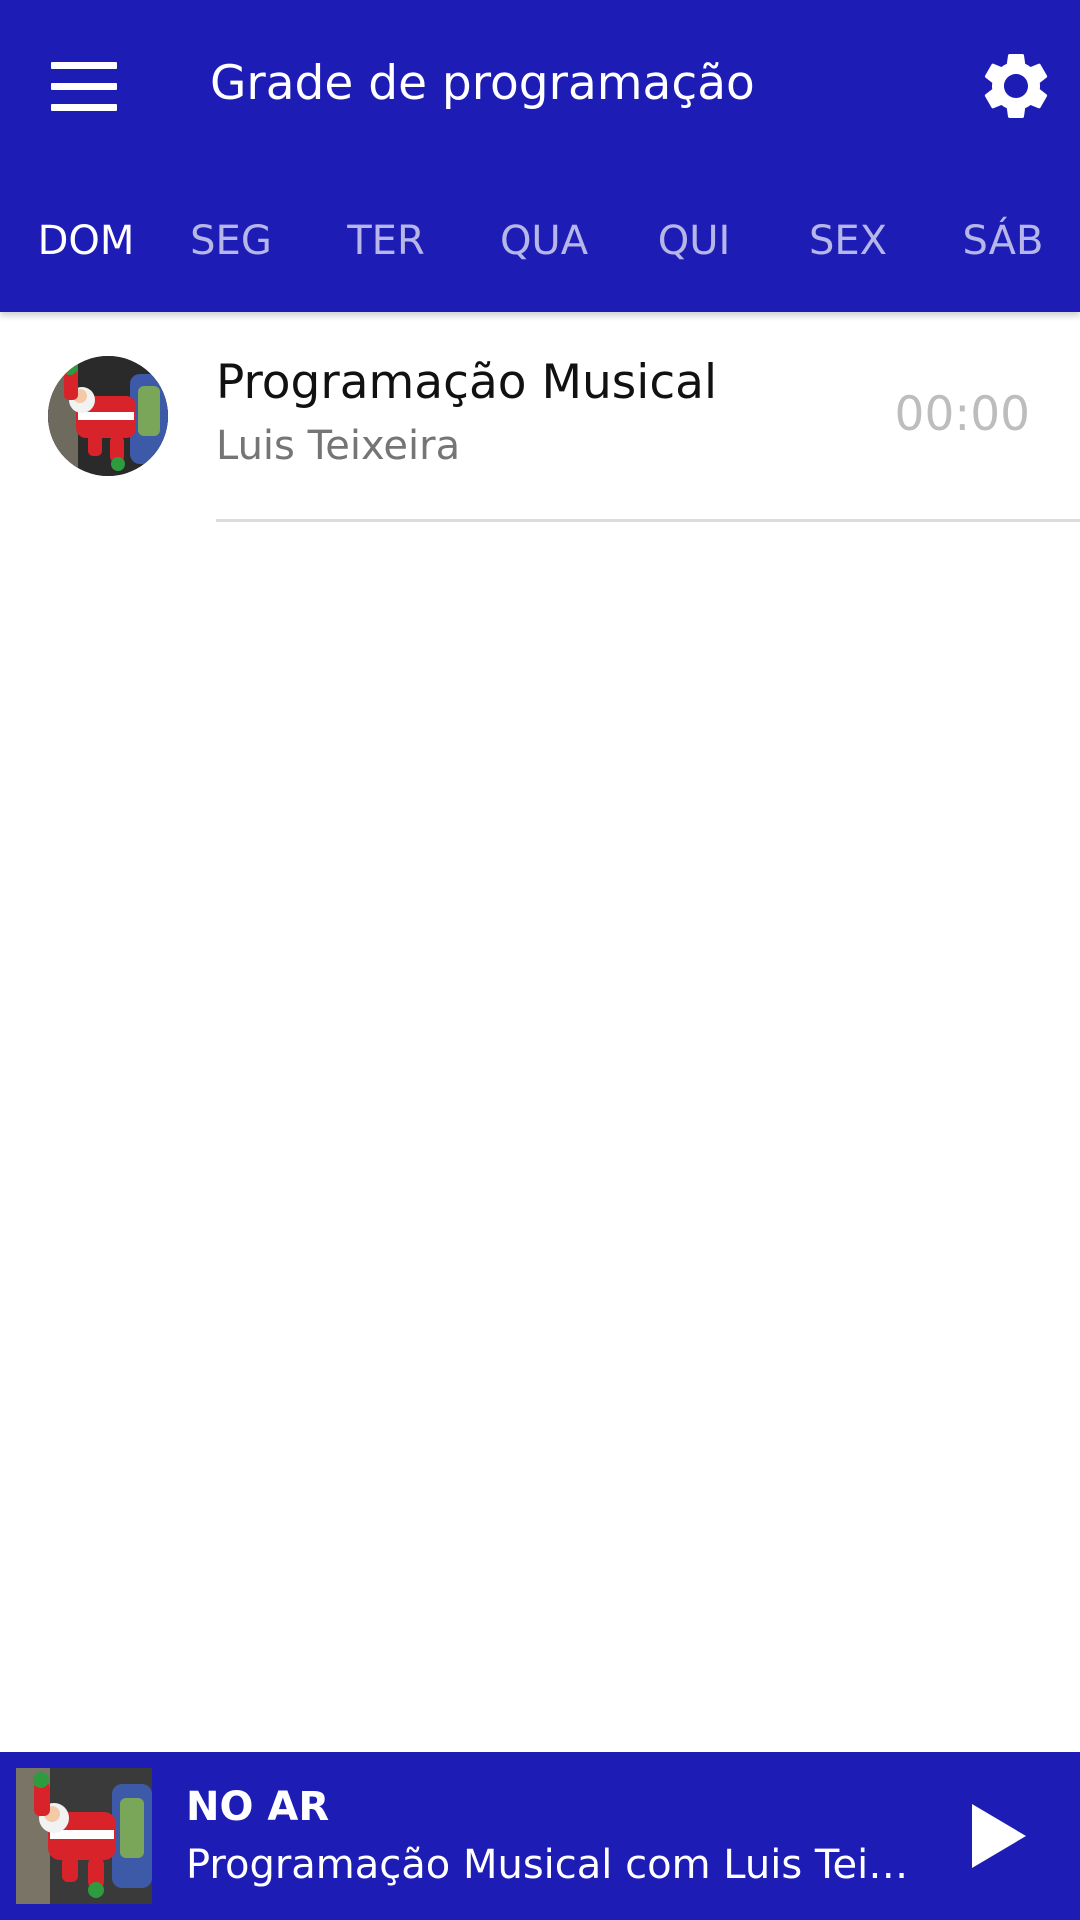 This screenshot has height=1920, width=1080. What do you see at coordinates (338, 446) in the screenshot?
I see `program-host: Luis Teixeira` at bounding box center [338, 446].